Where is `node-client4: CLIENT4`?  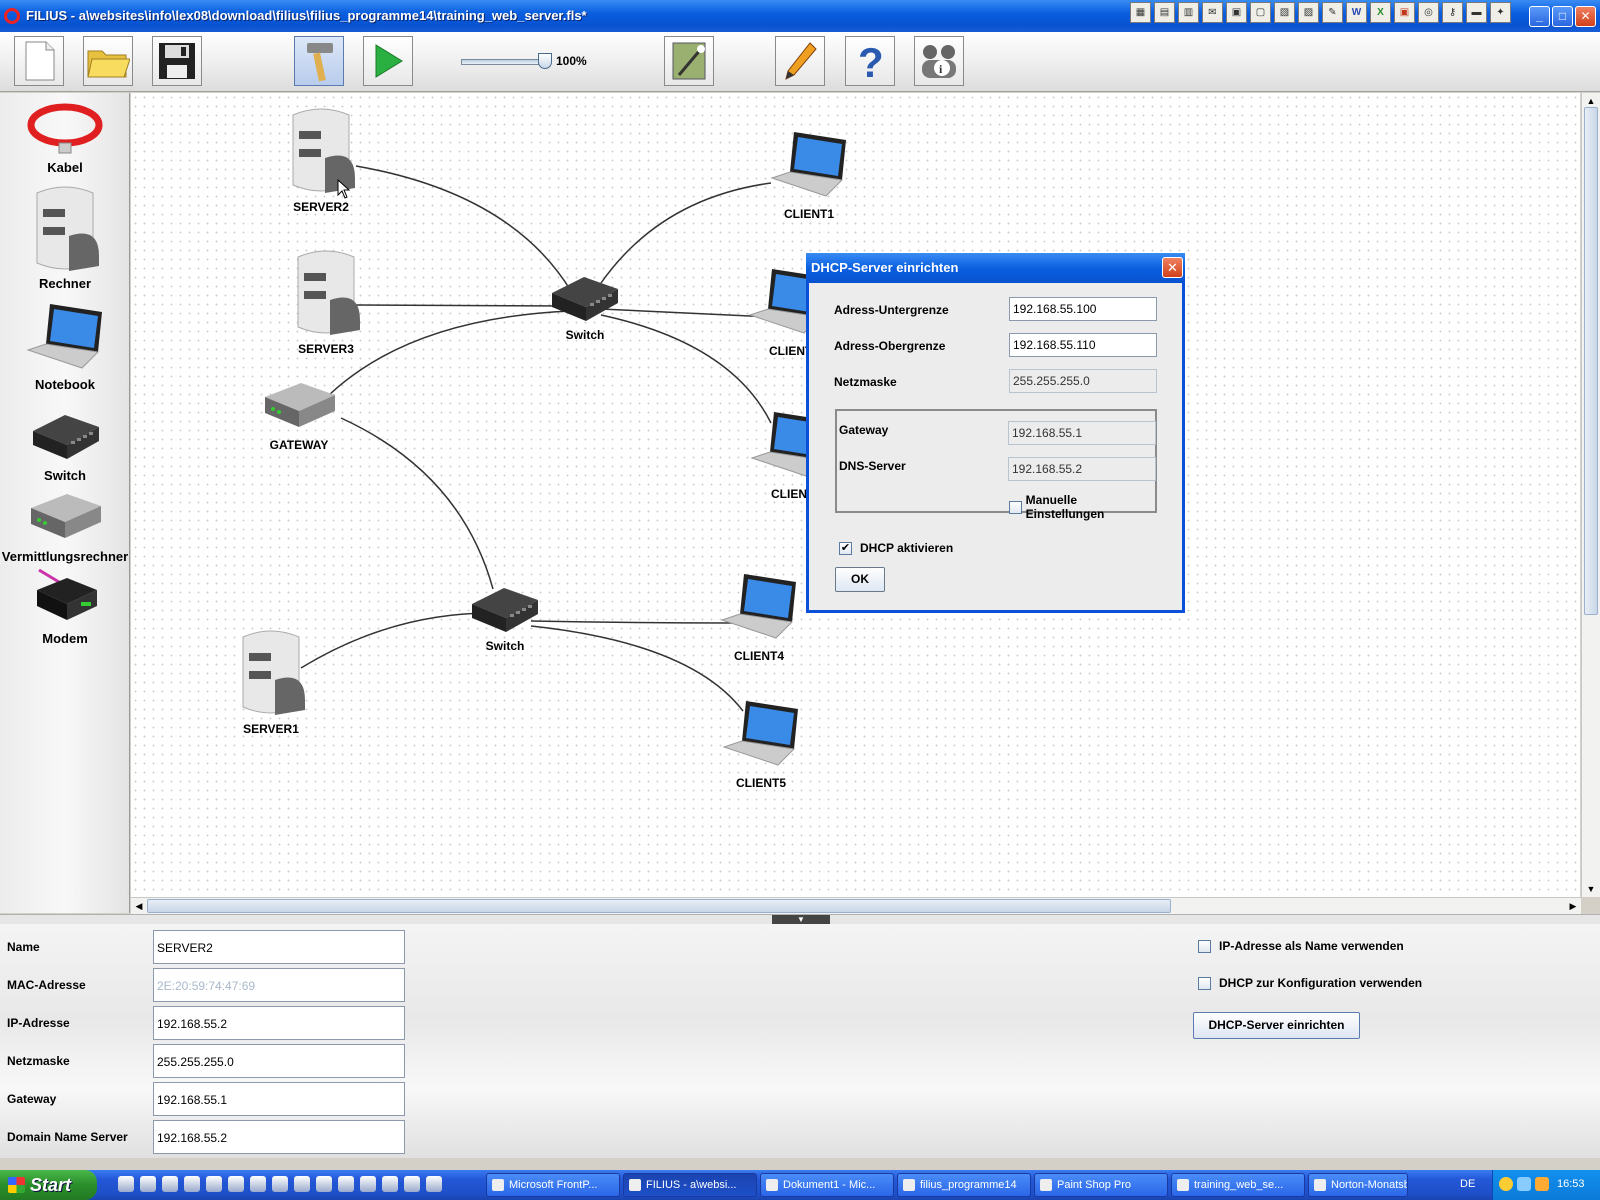
node-client4: CLIENT4 is located at coordinates (759, 615).